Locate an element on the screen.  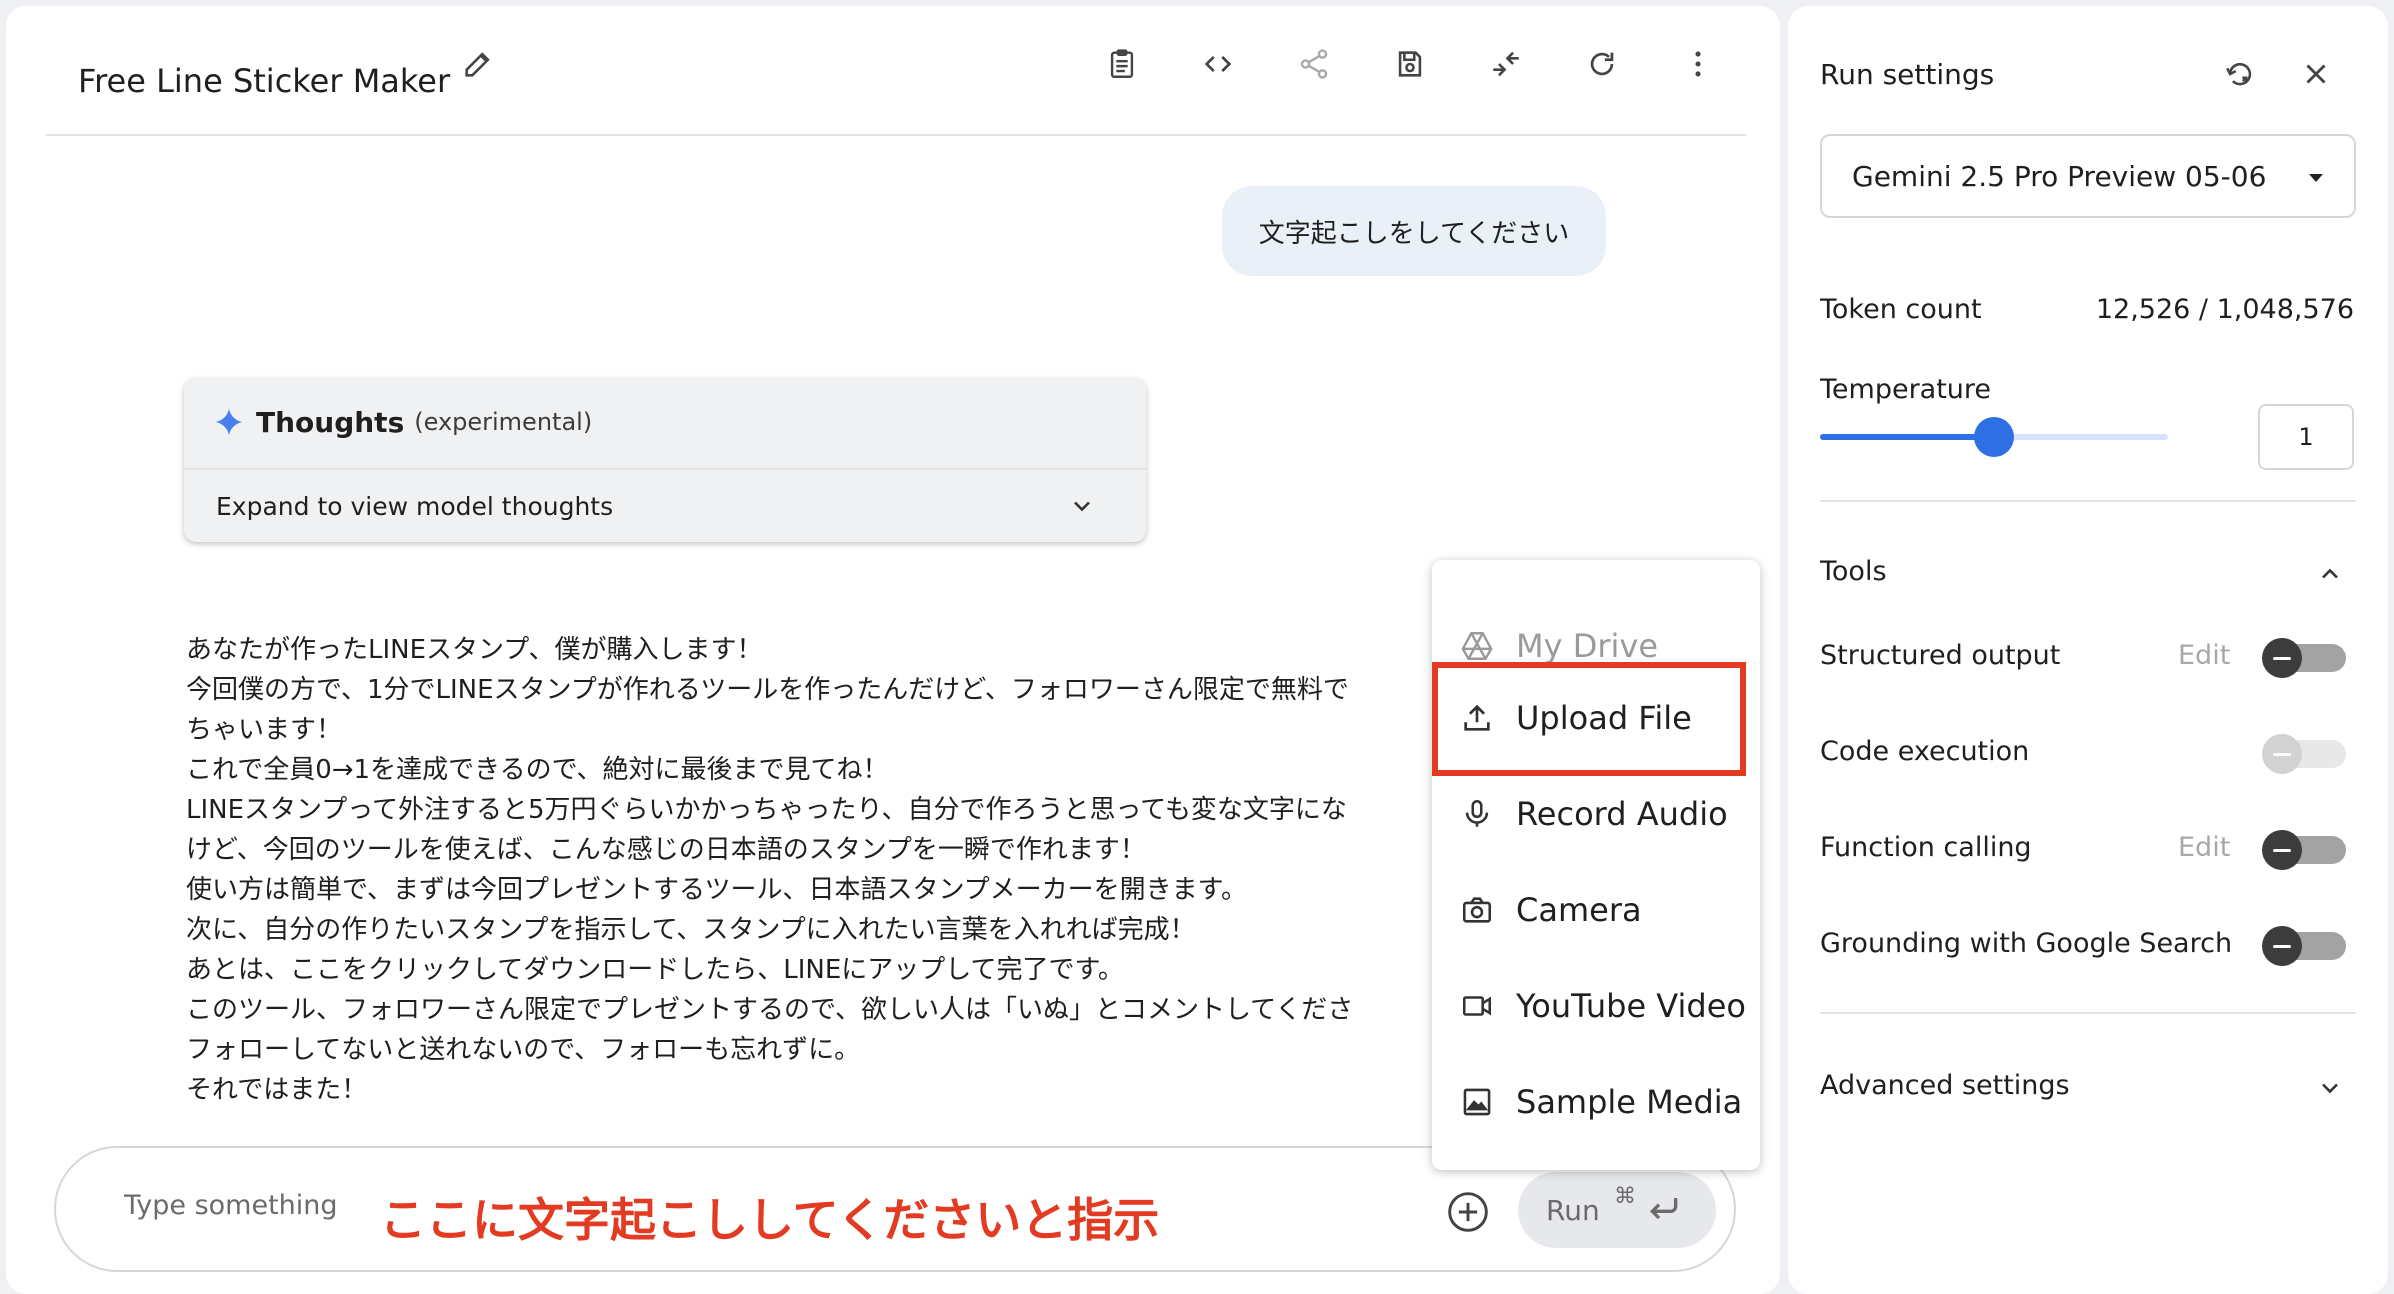
mic-icon is located at coordinates (1477, 813).